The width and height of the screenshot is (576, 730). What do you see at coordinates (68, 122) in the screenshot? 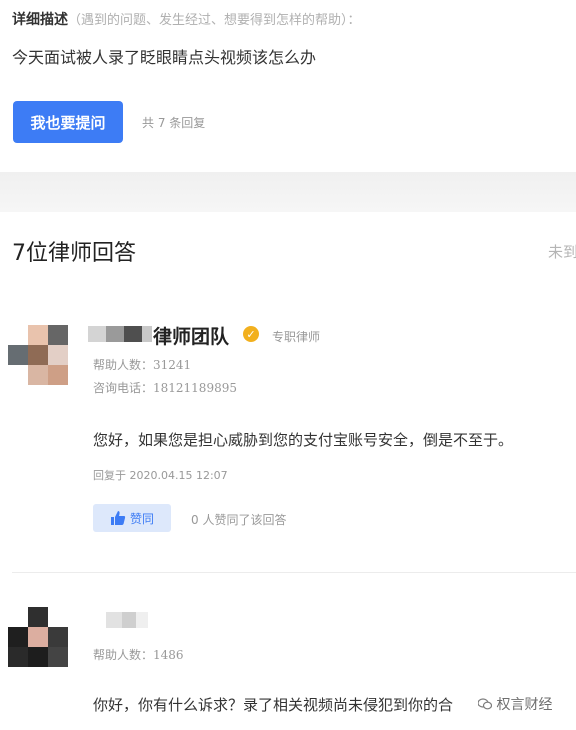
I see `ask-question-button: 我也要提问` at bounding box center [68, 122].